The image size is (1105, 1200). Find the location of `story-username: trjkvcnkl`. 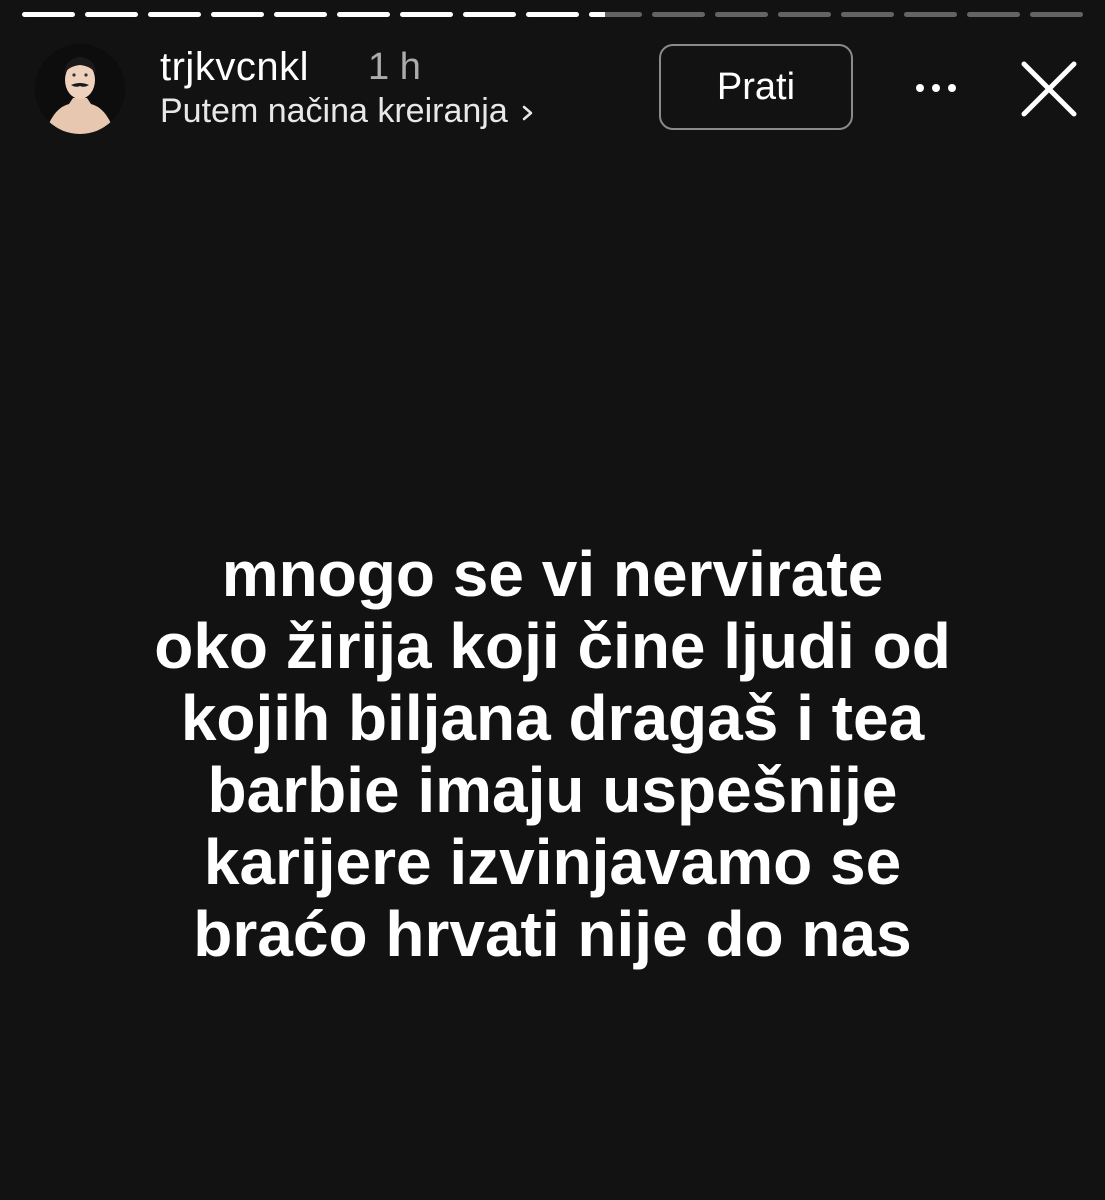

story-username: trjkvcnkl is located at coordinates (234, 67).